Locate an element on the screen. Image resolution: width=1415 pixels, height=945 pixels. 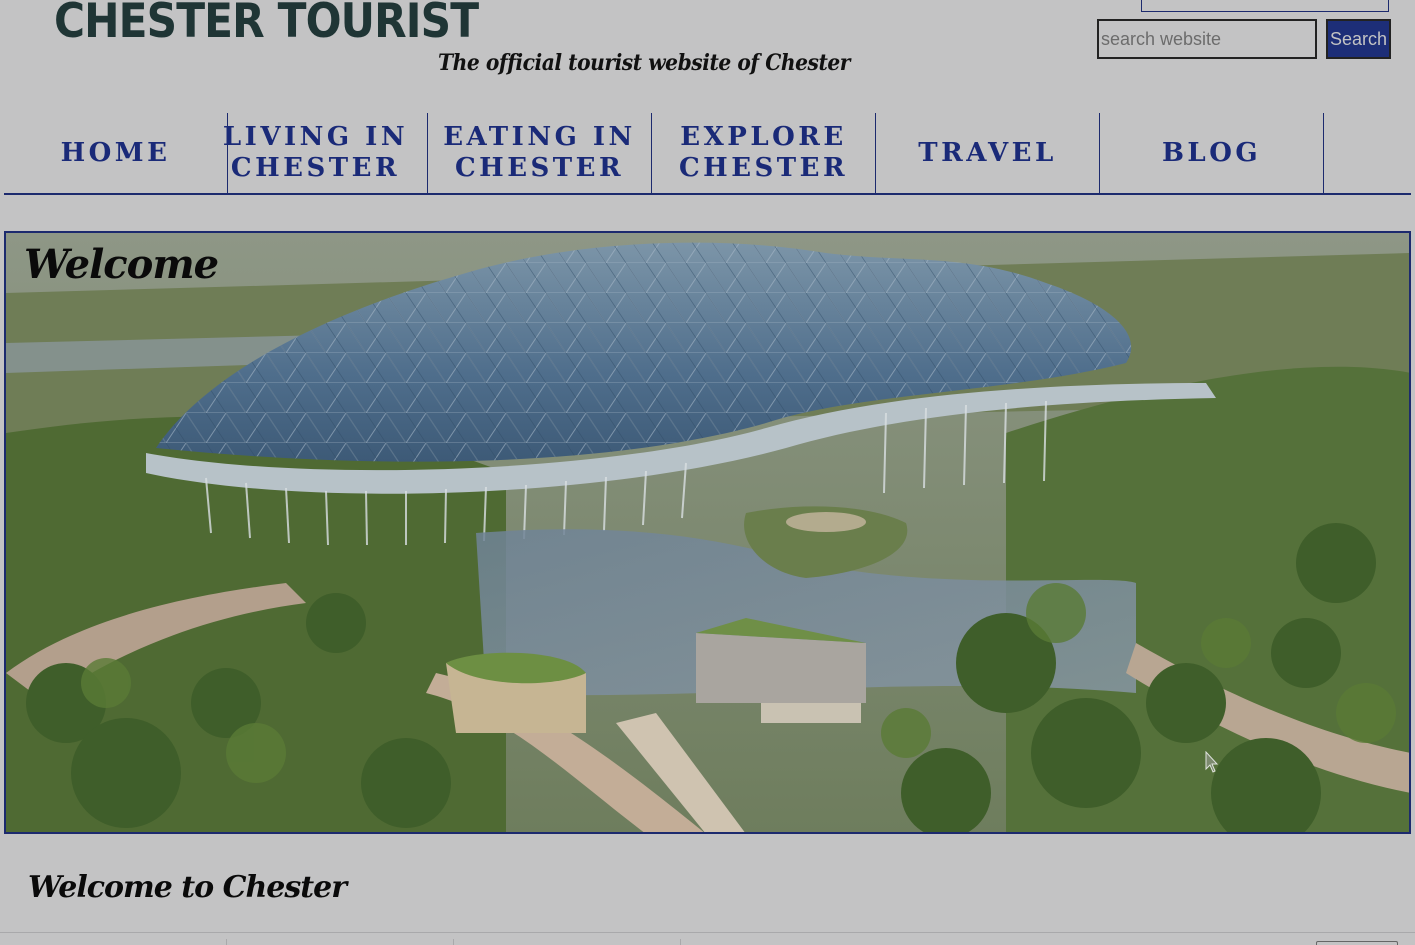
nav-item-blog: BLOG is located at coordinates (1212, 153).